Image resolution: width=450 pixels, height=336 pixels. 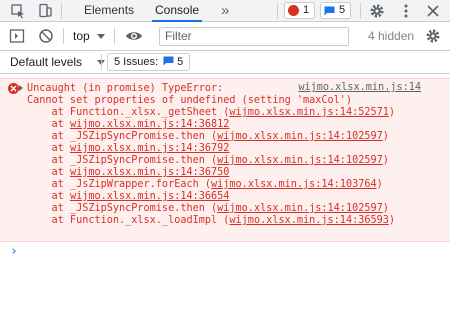 What do you see at coordinates (134, 36) in the screenshot?
I see `eye-icon` at bounding box center [134, 36].